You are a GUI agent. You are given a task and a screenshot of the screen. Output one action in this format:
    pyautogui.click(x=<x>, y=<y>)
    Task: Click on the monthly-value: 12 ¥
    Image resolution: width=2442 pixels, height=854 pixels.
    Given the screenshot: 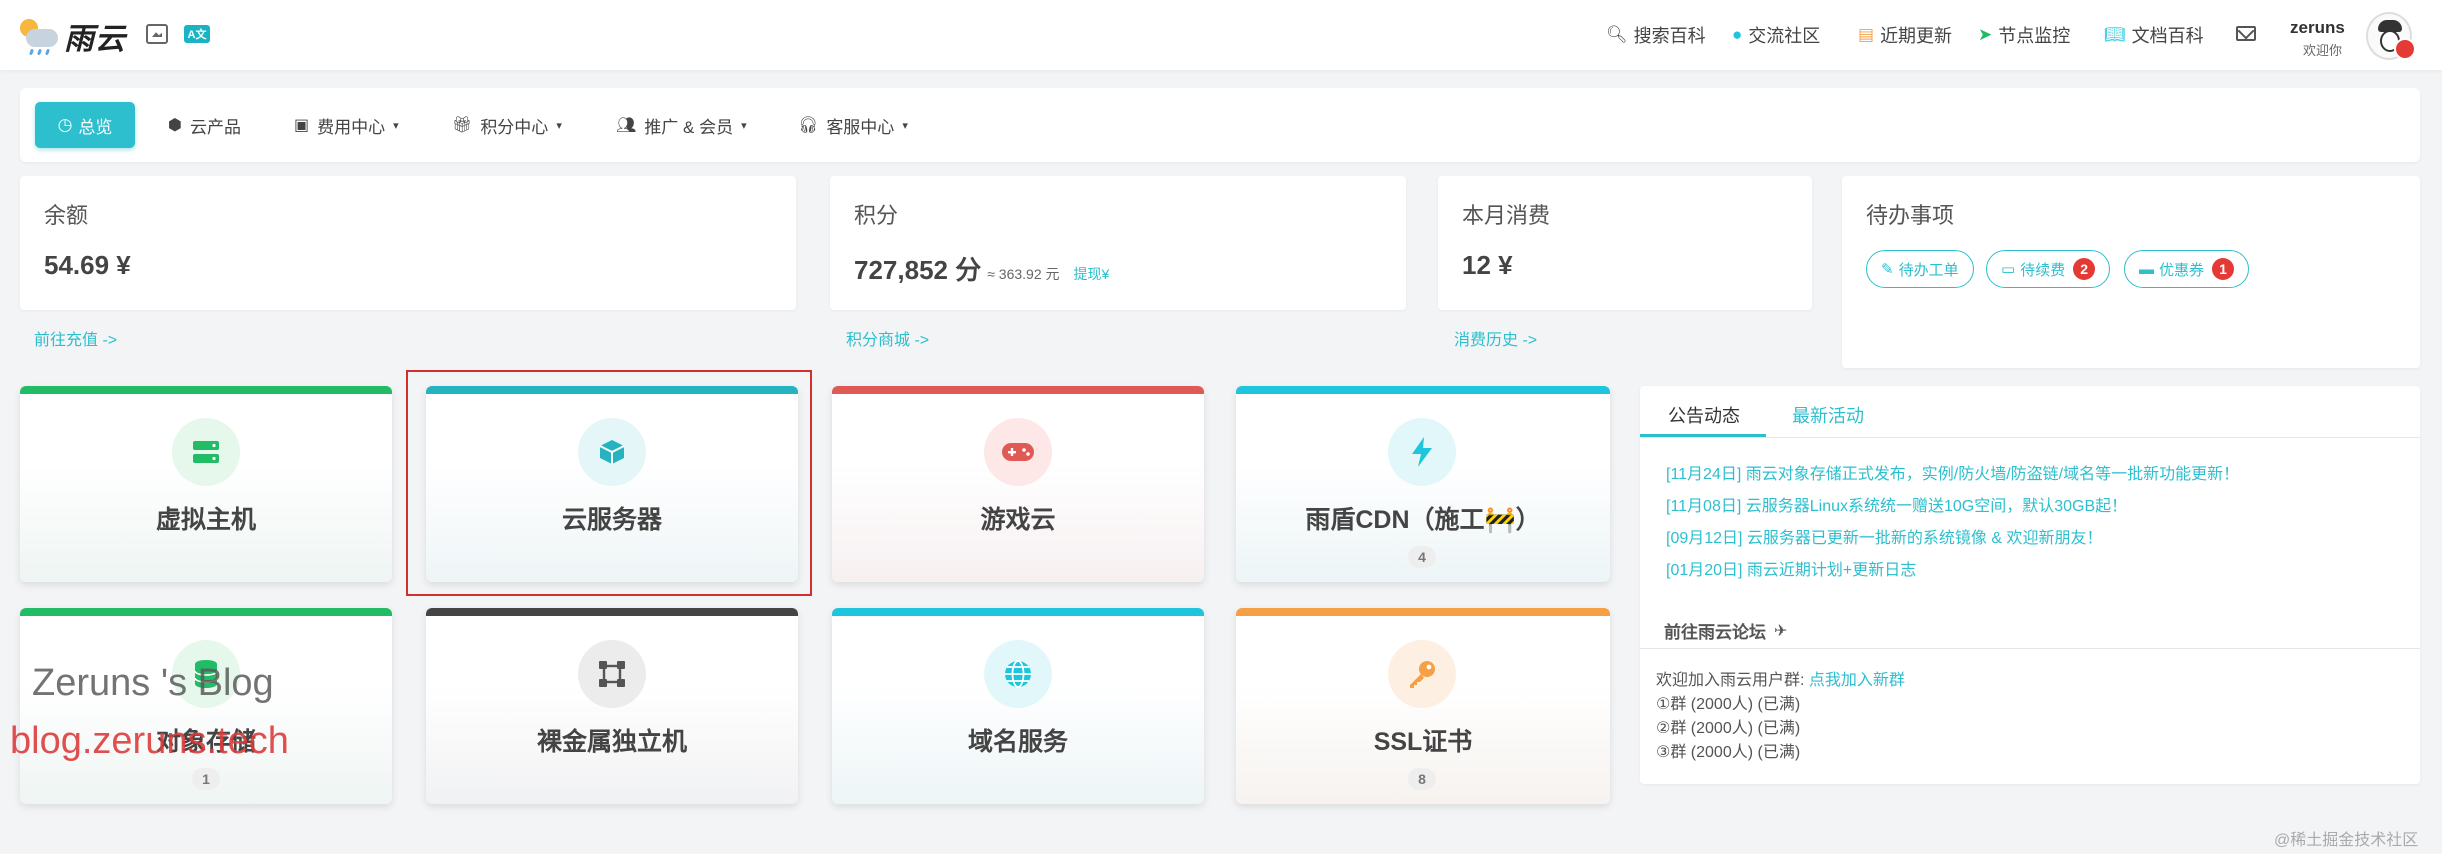 What is the action you would take?
    pyautogui.click(x=1487, y=265)
    